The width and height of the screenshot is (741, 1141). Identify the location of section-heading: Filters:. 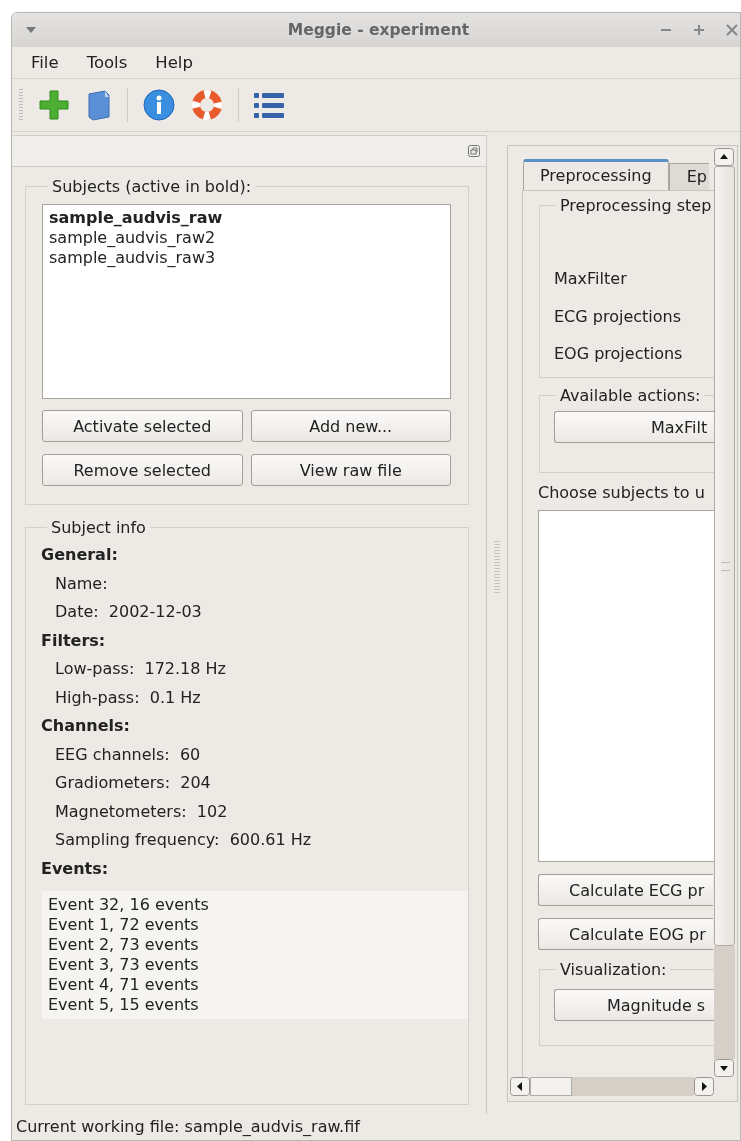
(74, 640).